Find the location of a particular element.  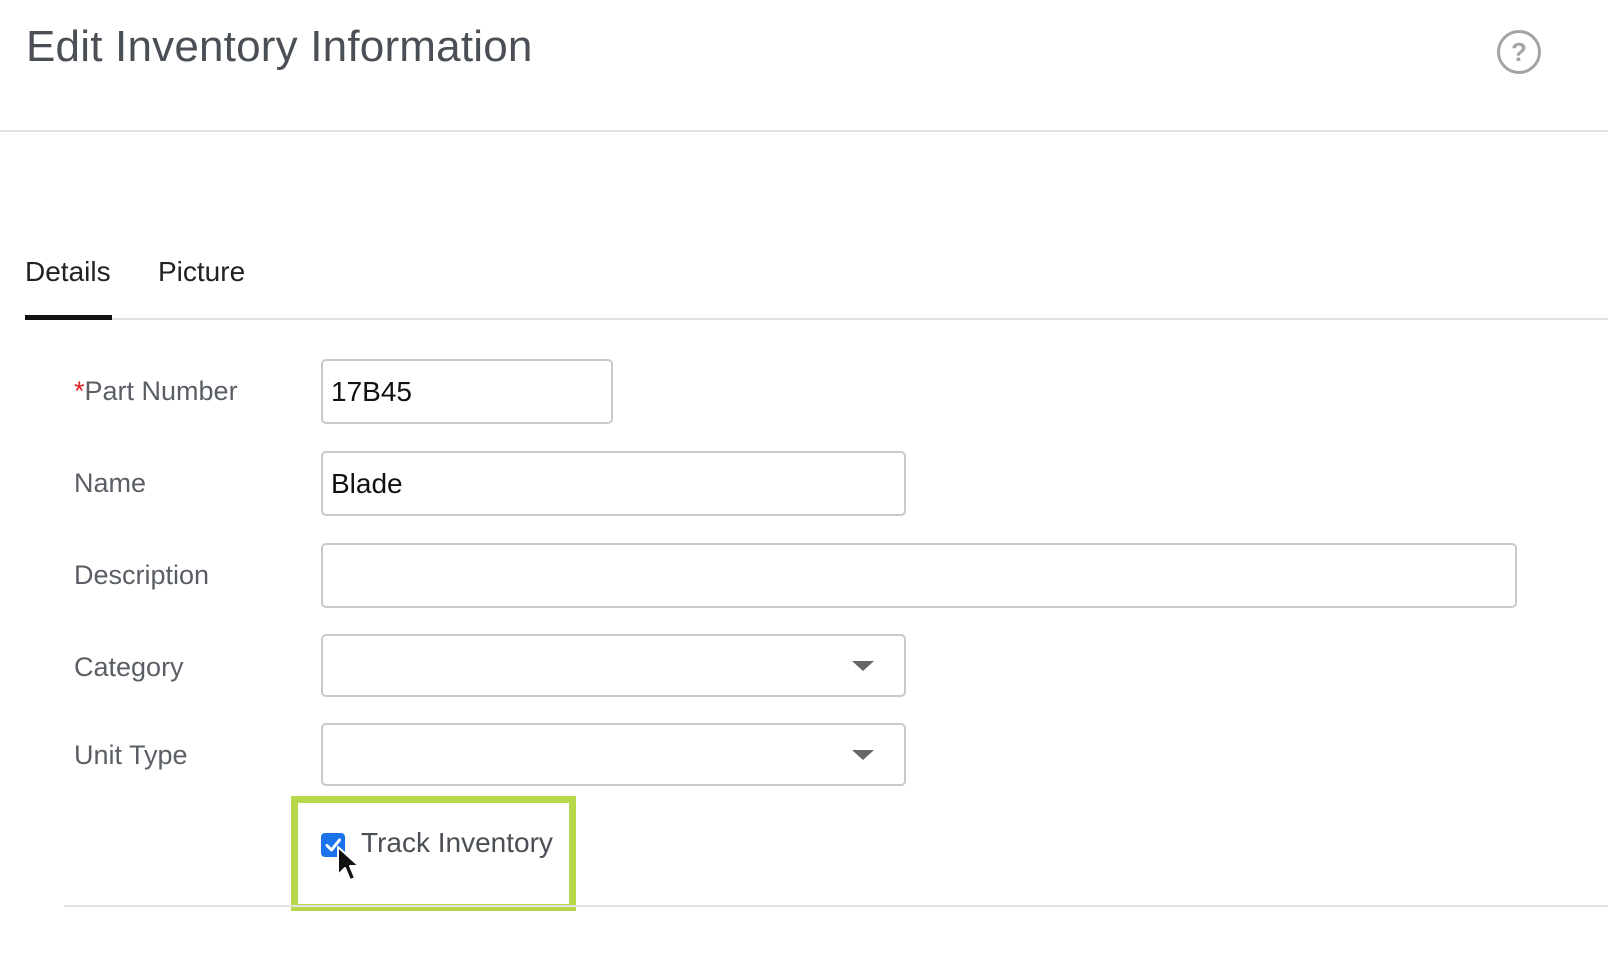

unit-type-label: Unit Type is located at coordinates (131, 755).